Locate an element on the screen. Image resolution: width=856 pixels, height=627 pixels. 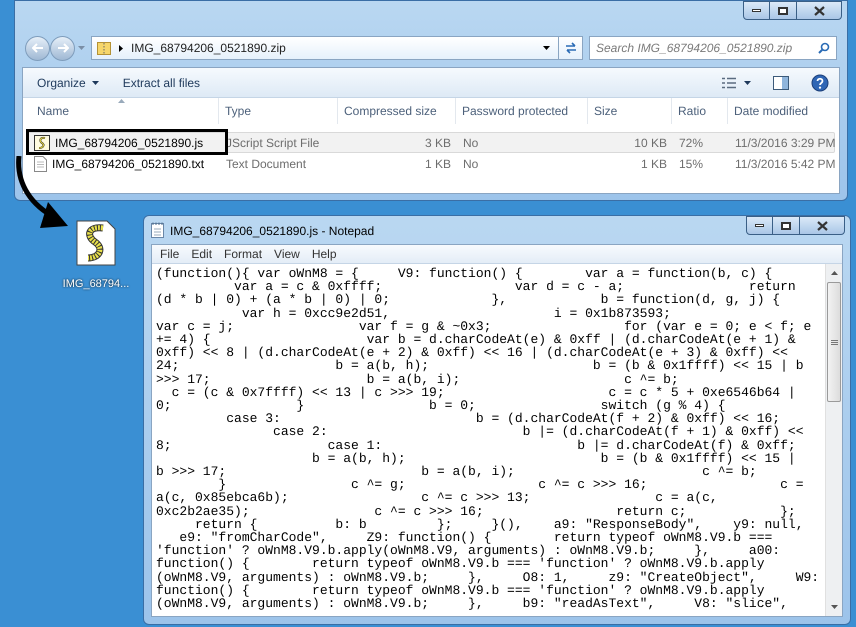
forward-button is located at coordinates (62, 48).